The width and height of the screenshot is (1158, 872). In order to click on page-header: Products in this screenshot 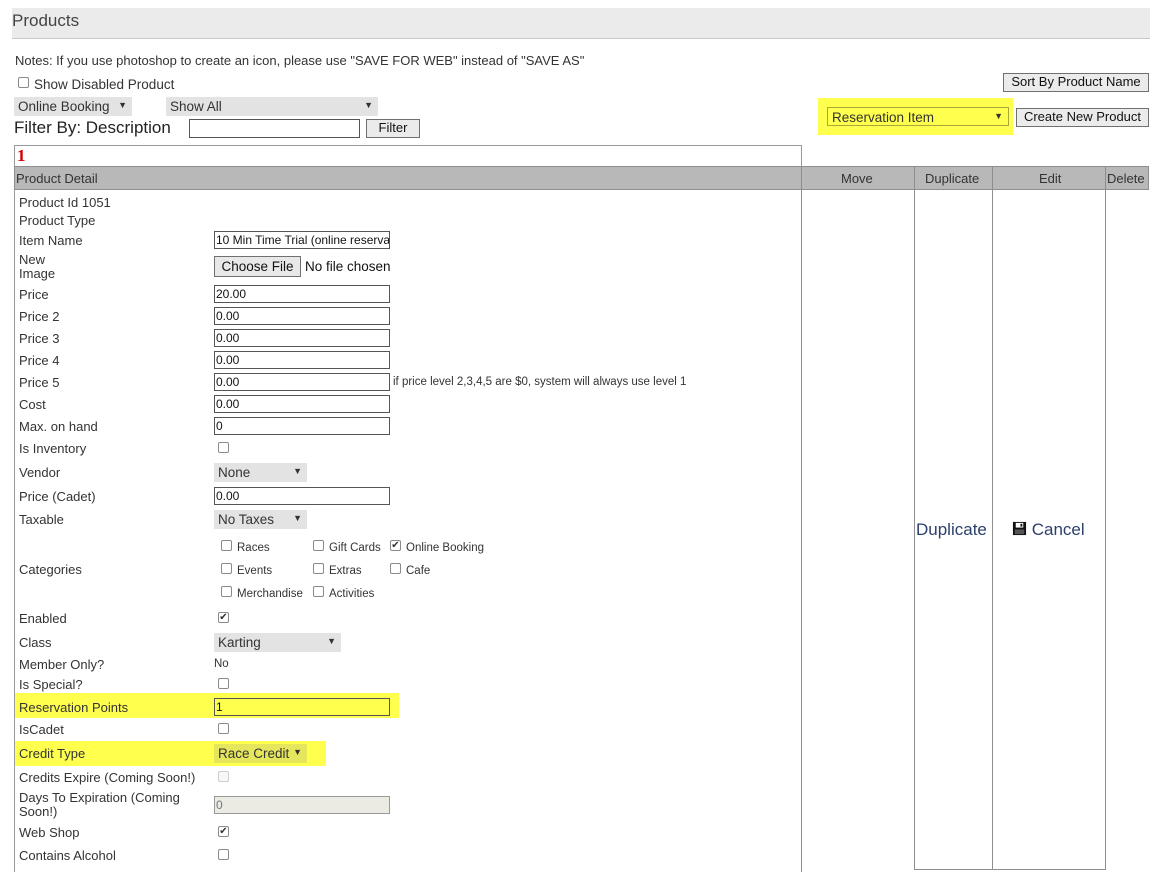, I will do `click(581, 23)`.